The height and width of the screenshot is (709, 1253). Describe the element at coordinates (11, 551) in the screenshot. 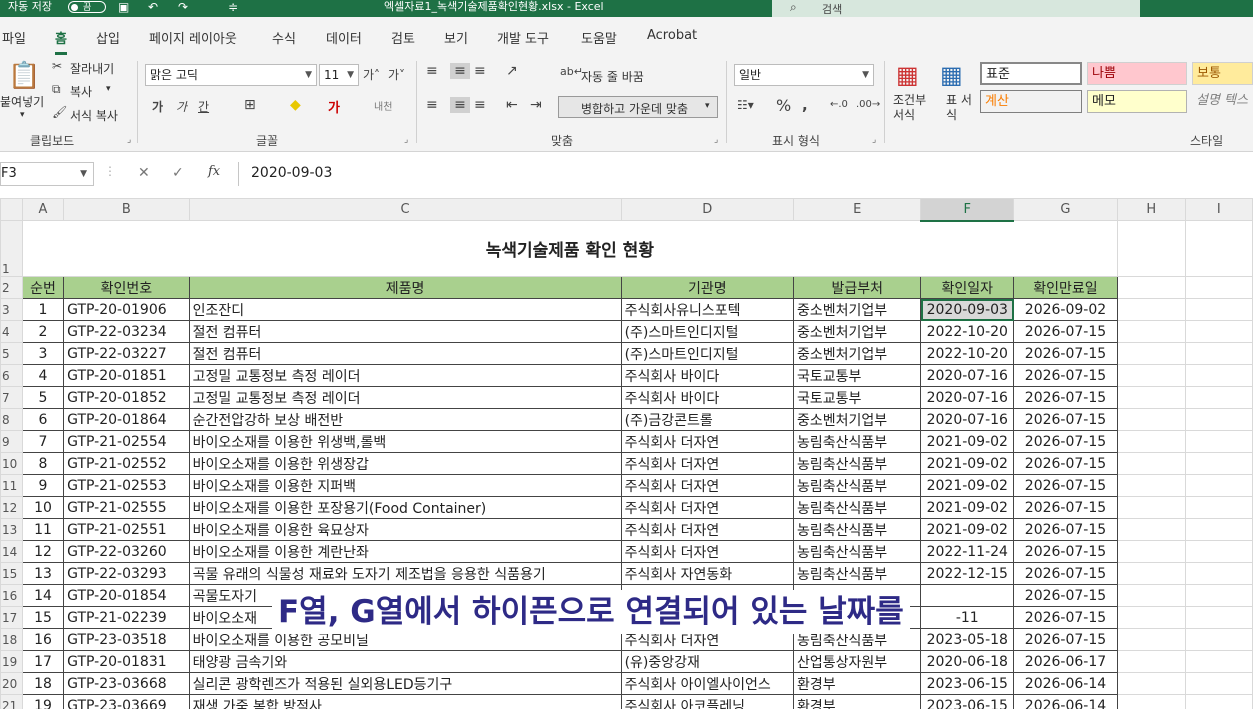

I see `row-header: 14` at that location.